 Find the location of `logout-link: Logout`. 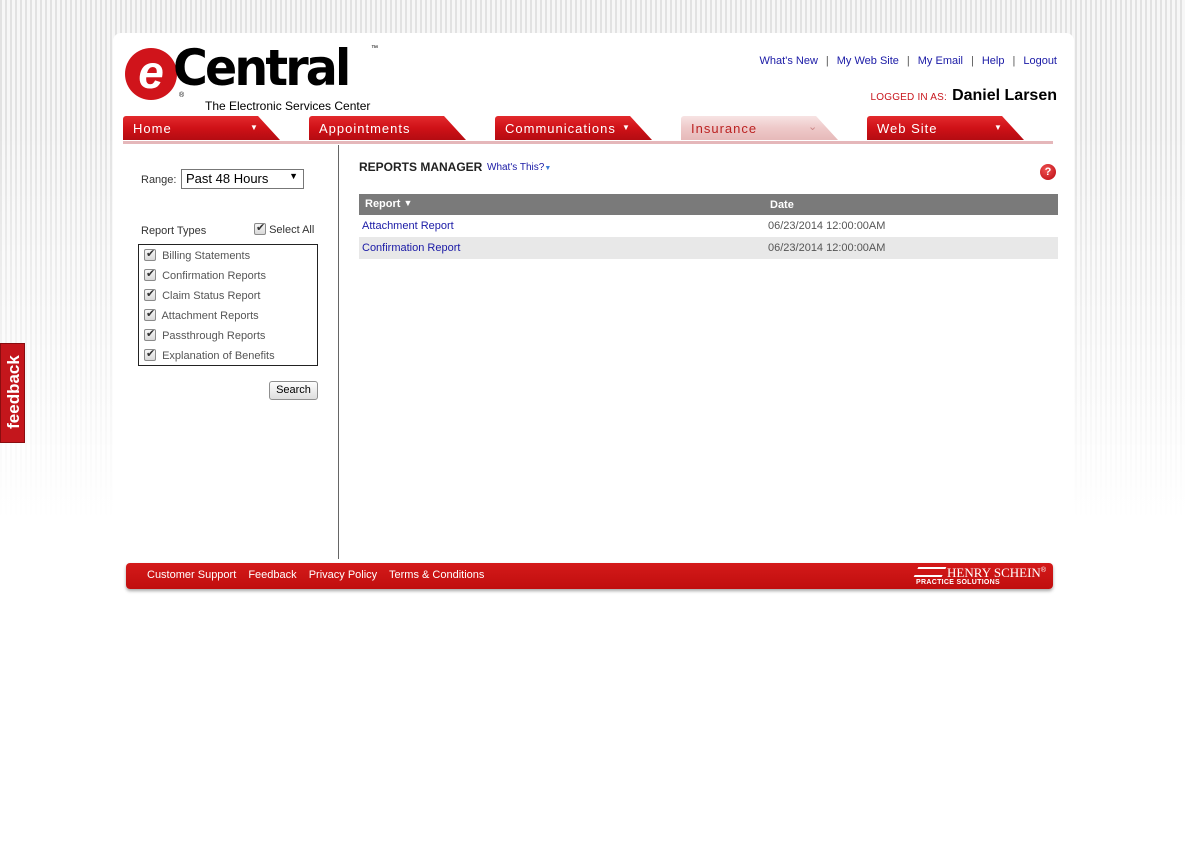

logout-link: Logout is located at coordinates (1040, 61).